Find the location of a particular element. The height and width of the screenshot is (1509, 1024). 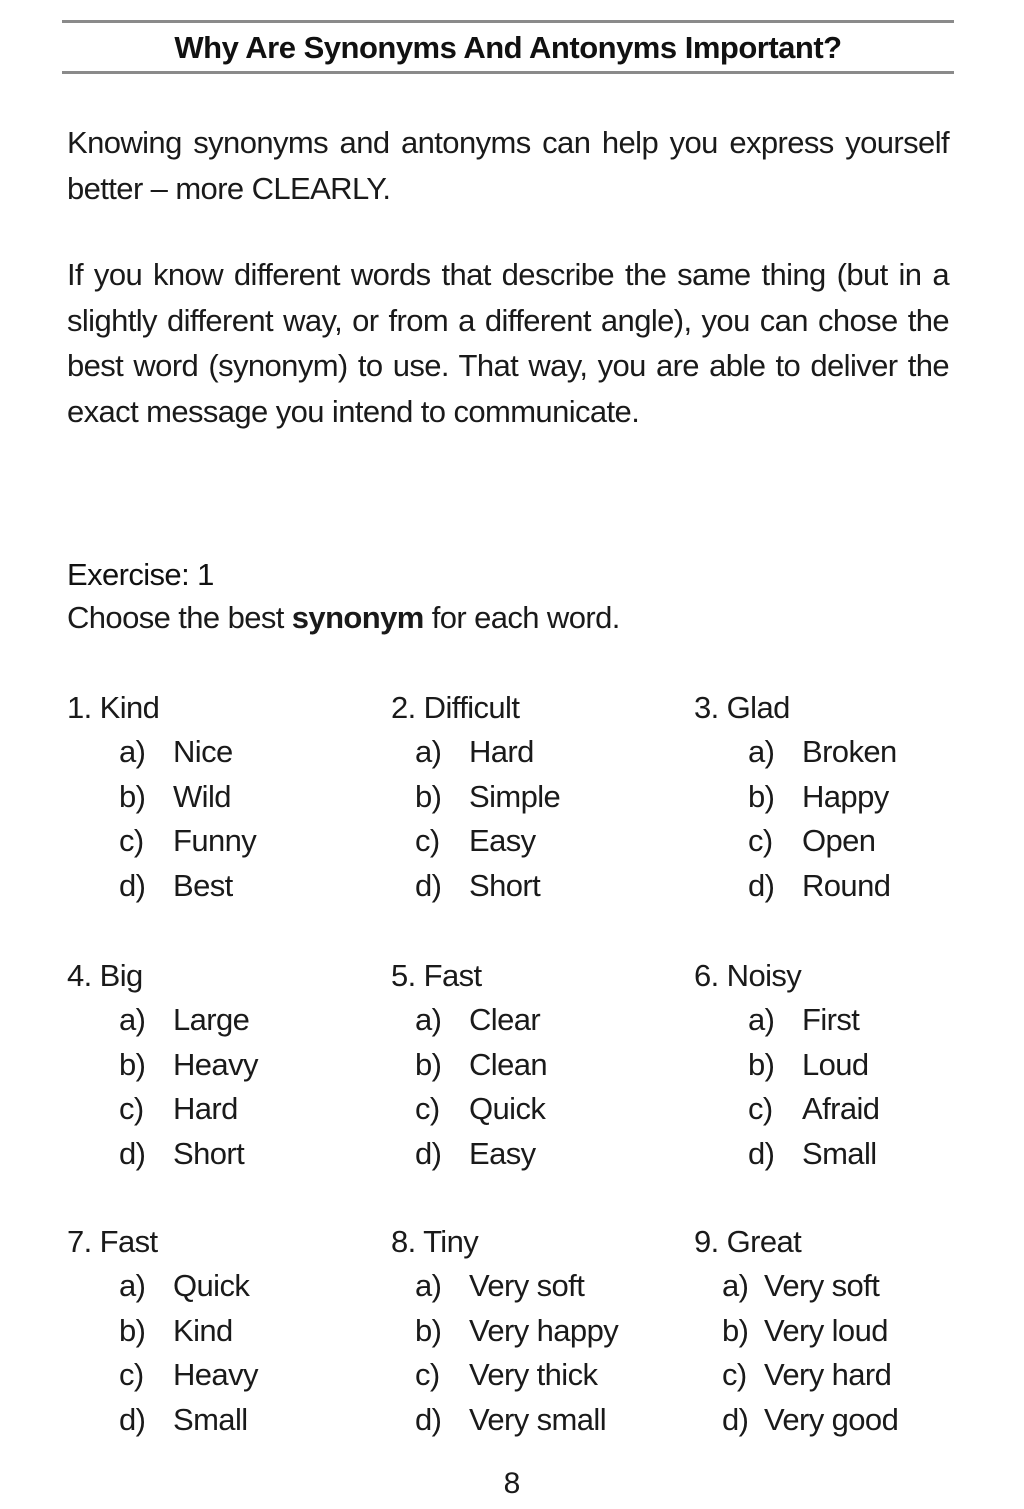

option-a: a) Quick is located at coordinates (188, 1286).